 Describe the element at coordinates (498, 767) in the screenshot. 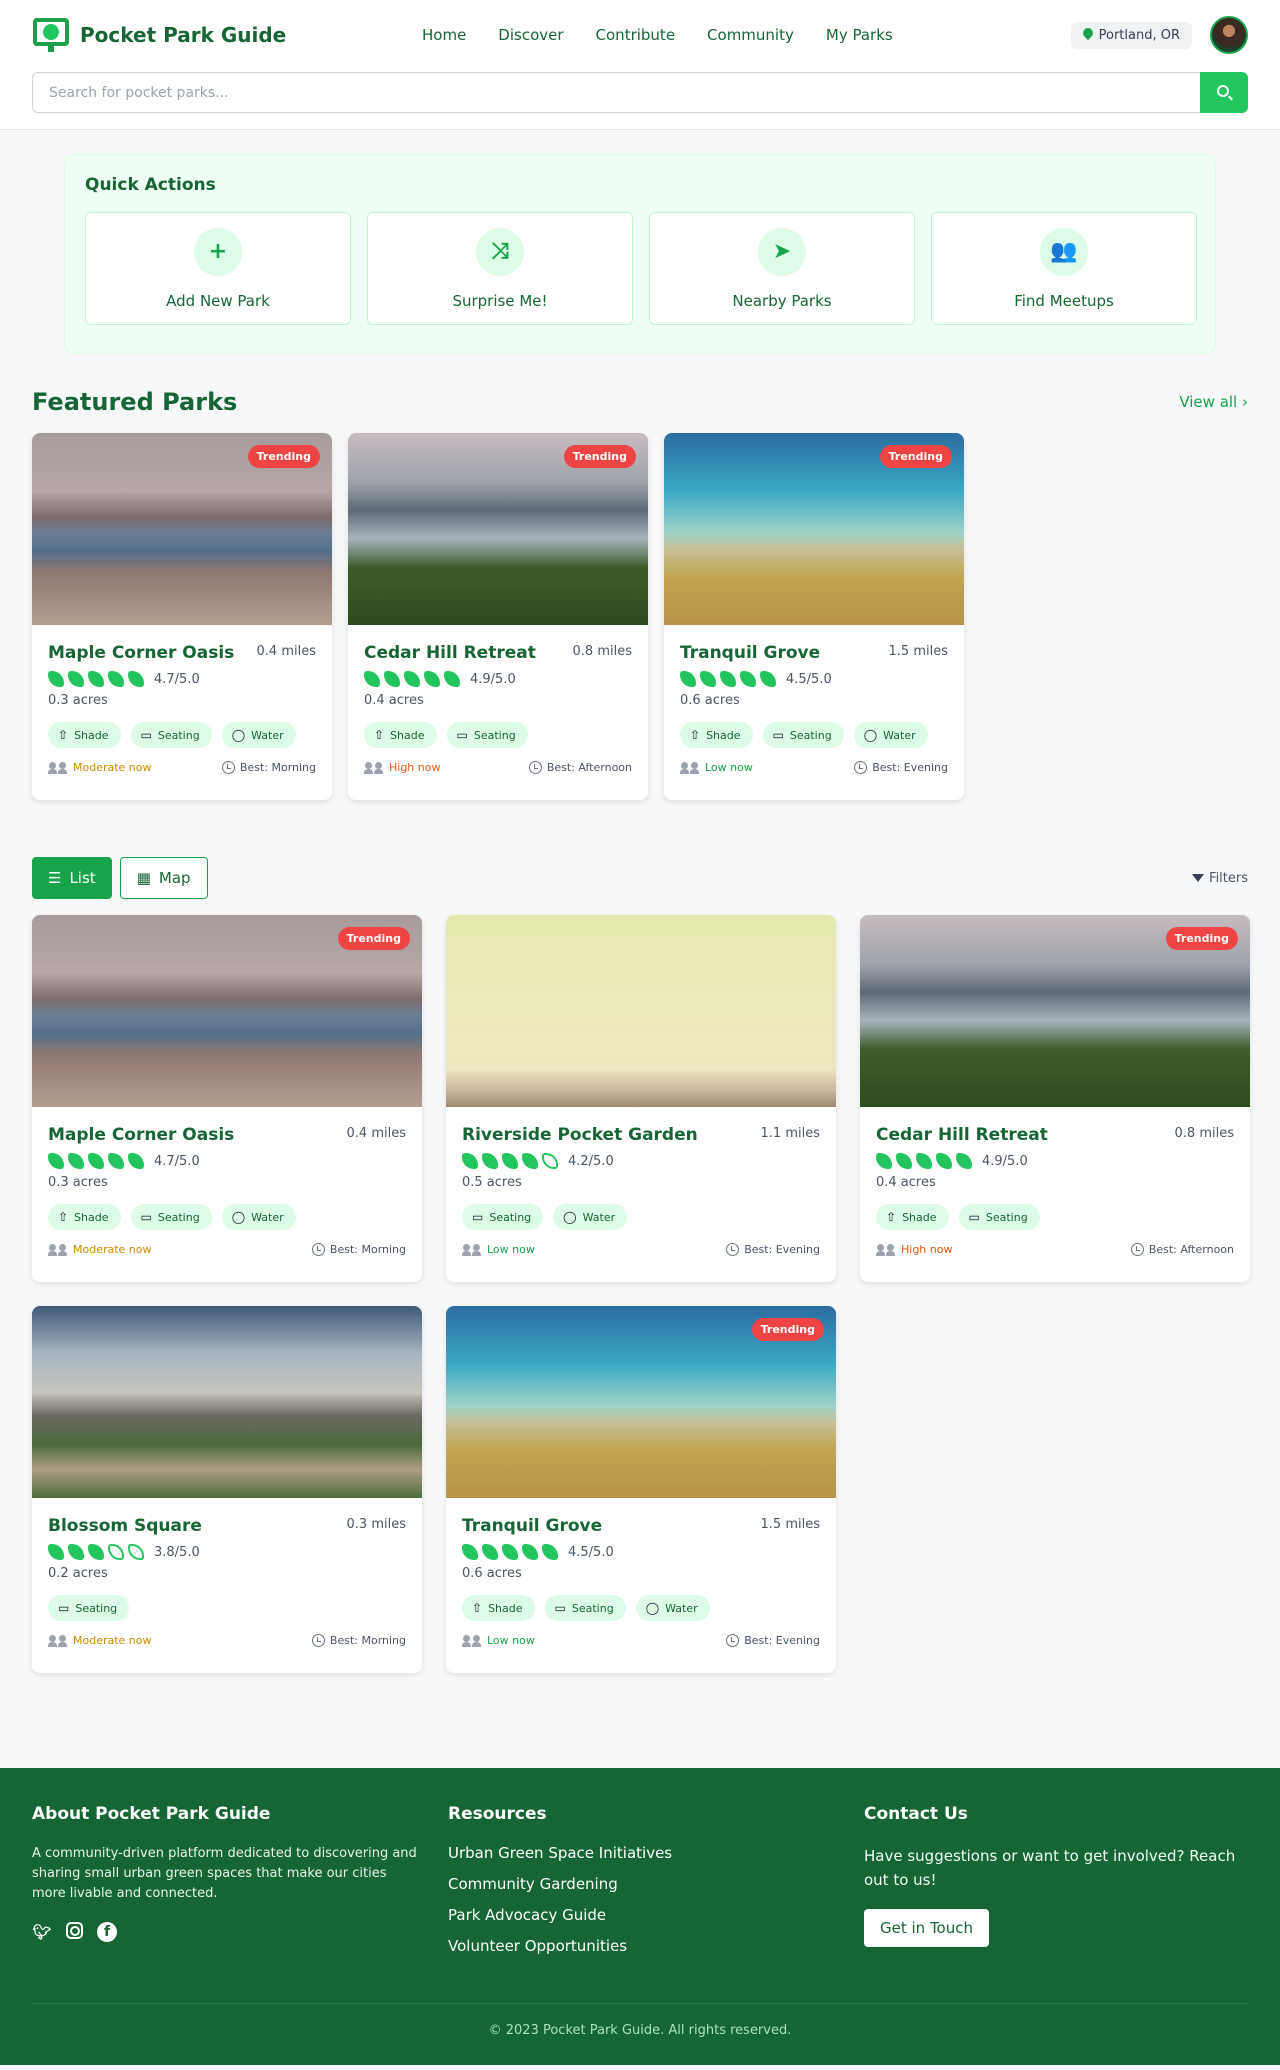

I see `park-meta: High now Best: Afternoon` at that location.